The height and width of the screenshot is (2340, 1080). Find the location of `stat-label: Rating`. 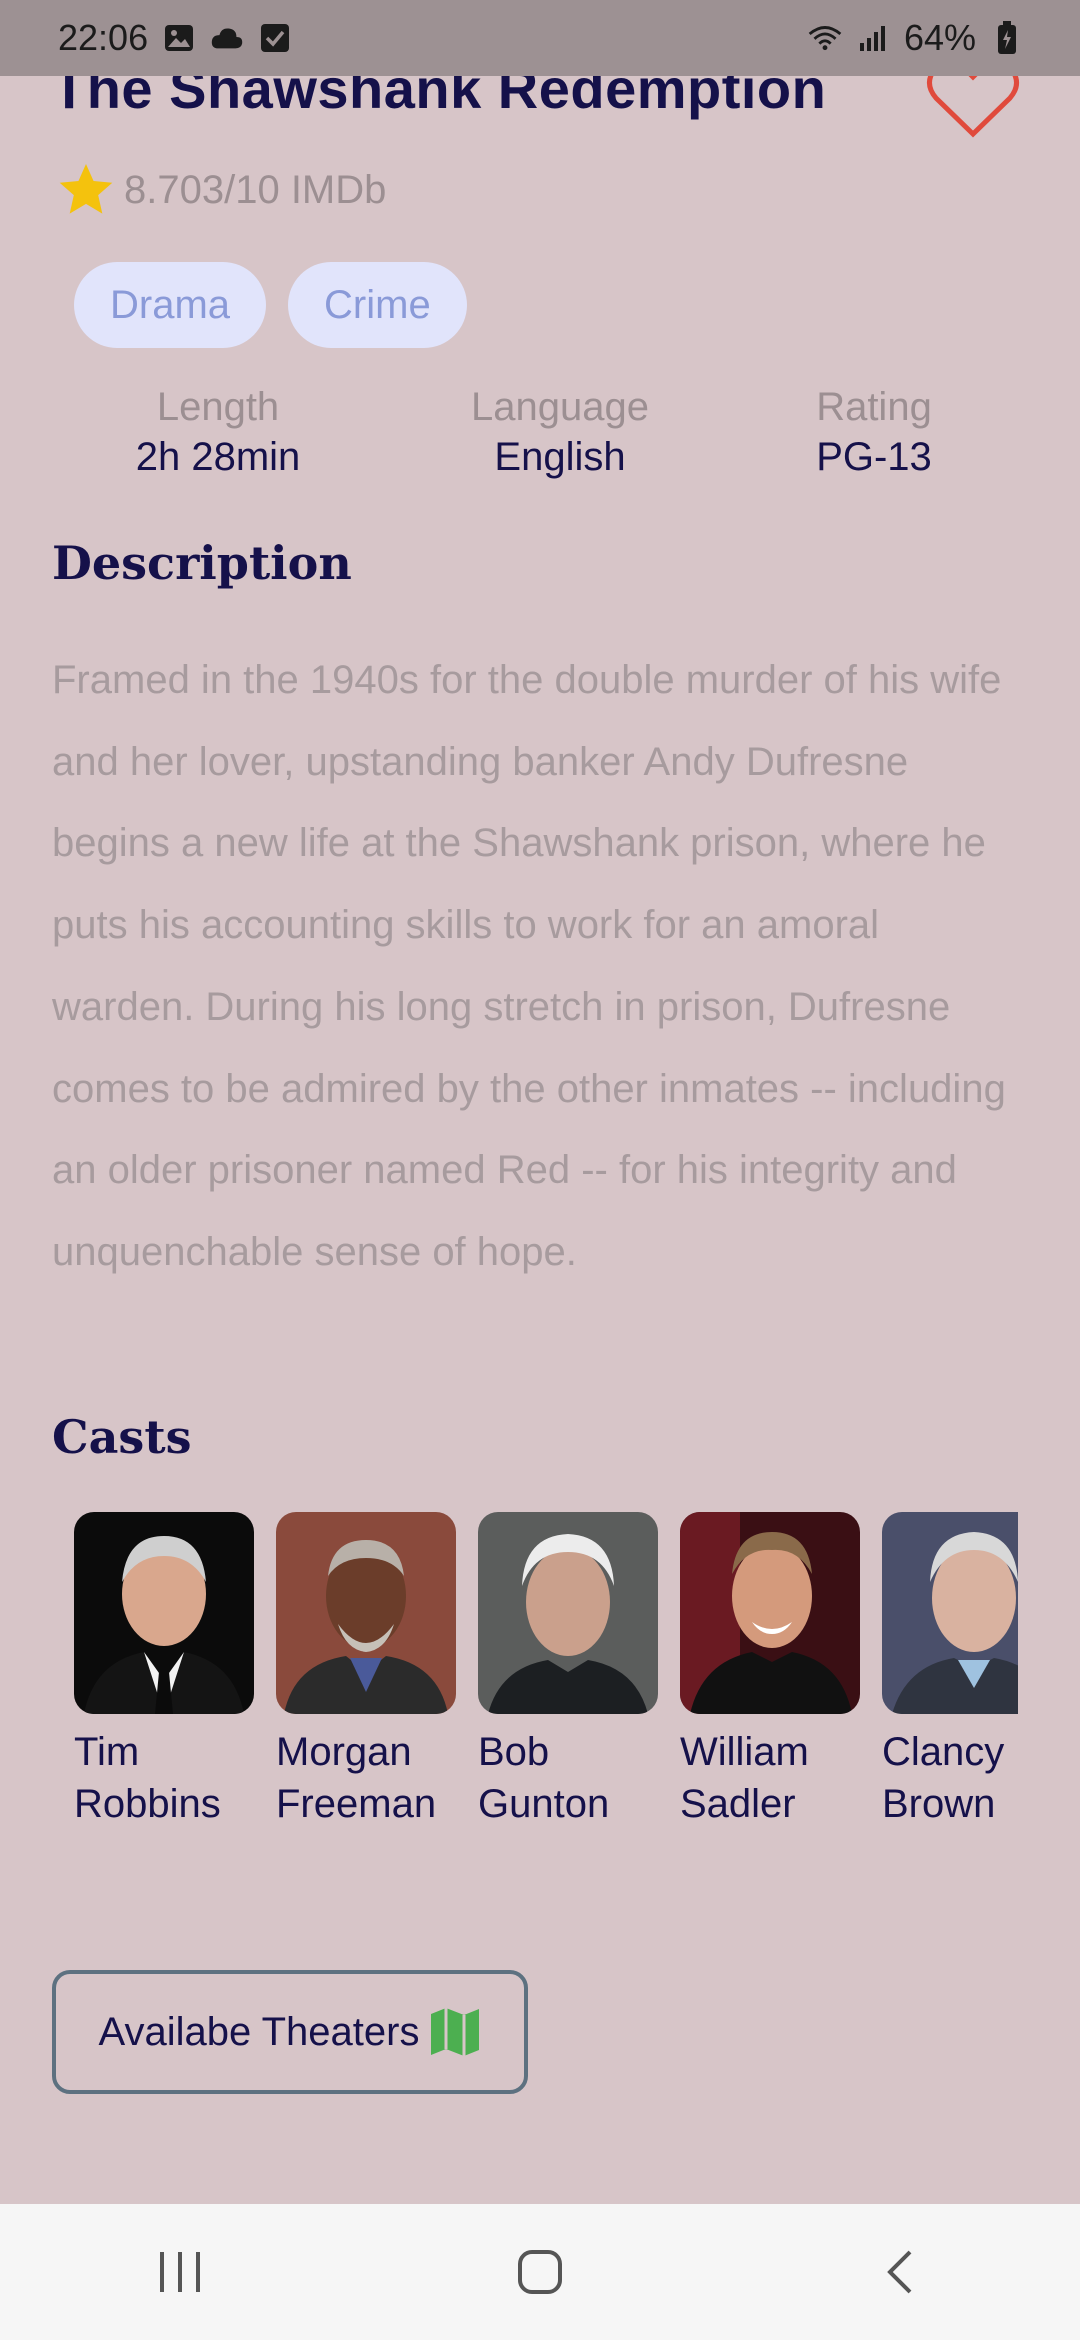

stat-label: Rating is located at coordinates (874, 407).